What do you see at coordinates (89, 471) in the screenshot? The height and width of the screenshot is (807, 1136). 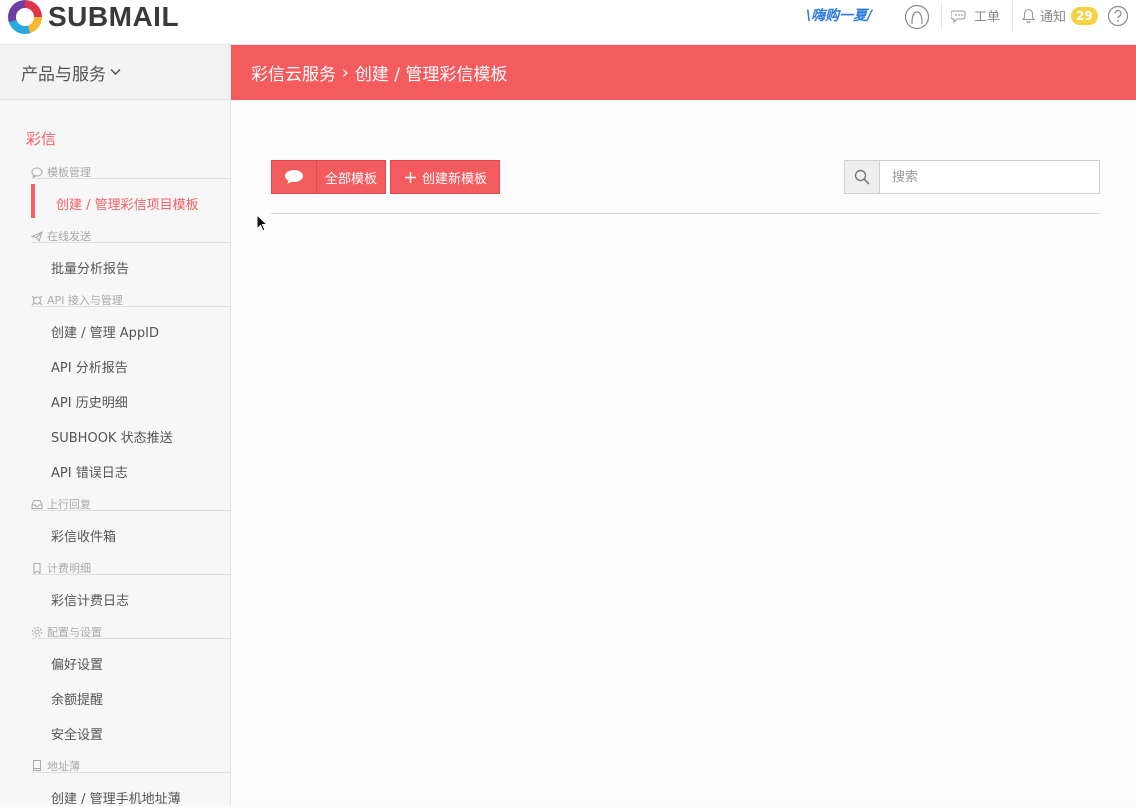 I see `sidebar-item-api-errors: API 错误日志` at bounding box center [89, 471].